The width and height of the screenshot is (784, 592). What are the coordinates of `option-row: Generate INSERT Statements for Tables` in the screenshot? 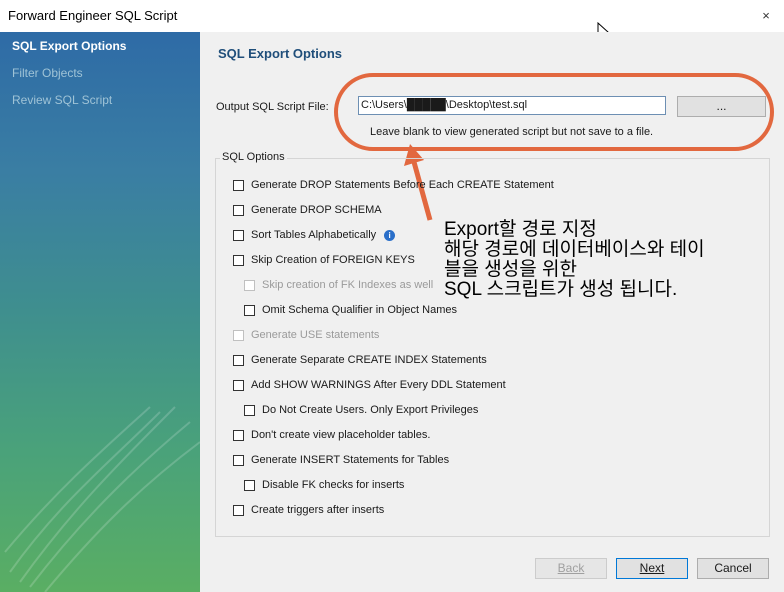 It's located at (341, 460).